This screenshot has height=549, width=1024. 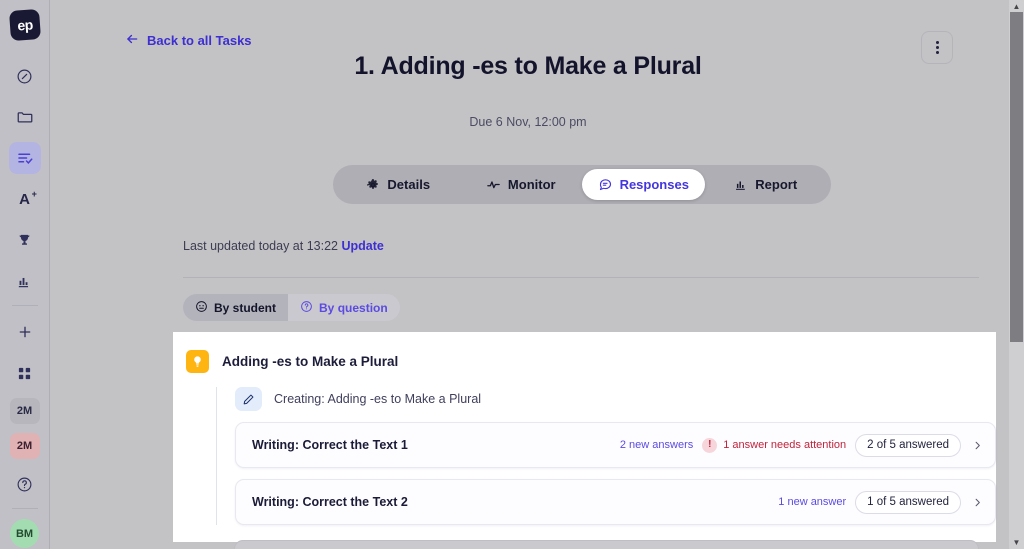 What do you see at coordinates (776, 184) in the screenshot?
I see `tab-report-label: Report` at bounding box center [776, 184].